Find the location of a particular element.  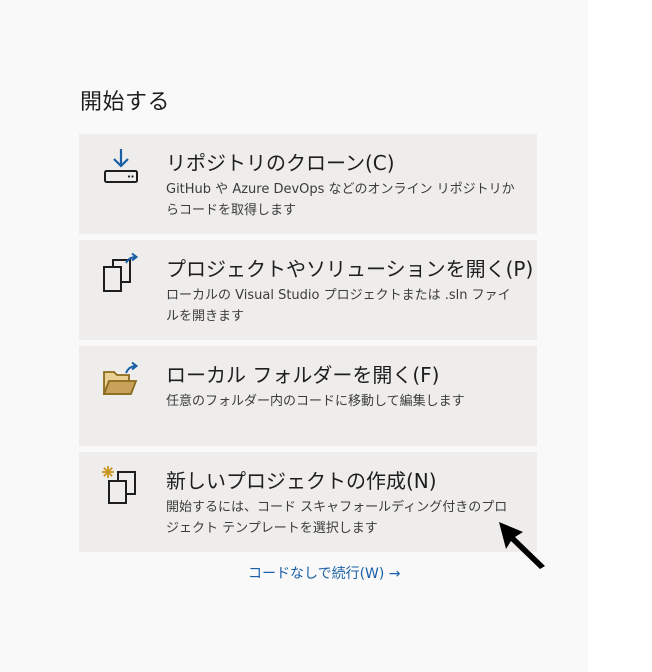

mouse-pointer-icon is located at coordinates (522, 545).